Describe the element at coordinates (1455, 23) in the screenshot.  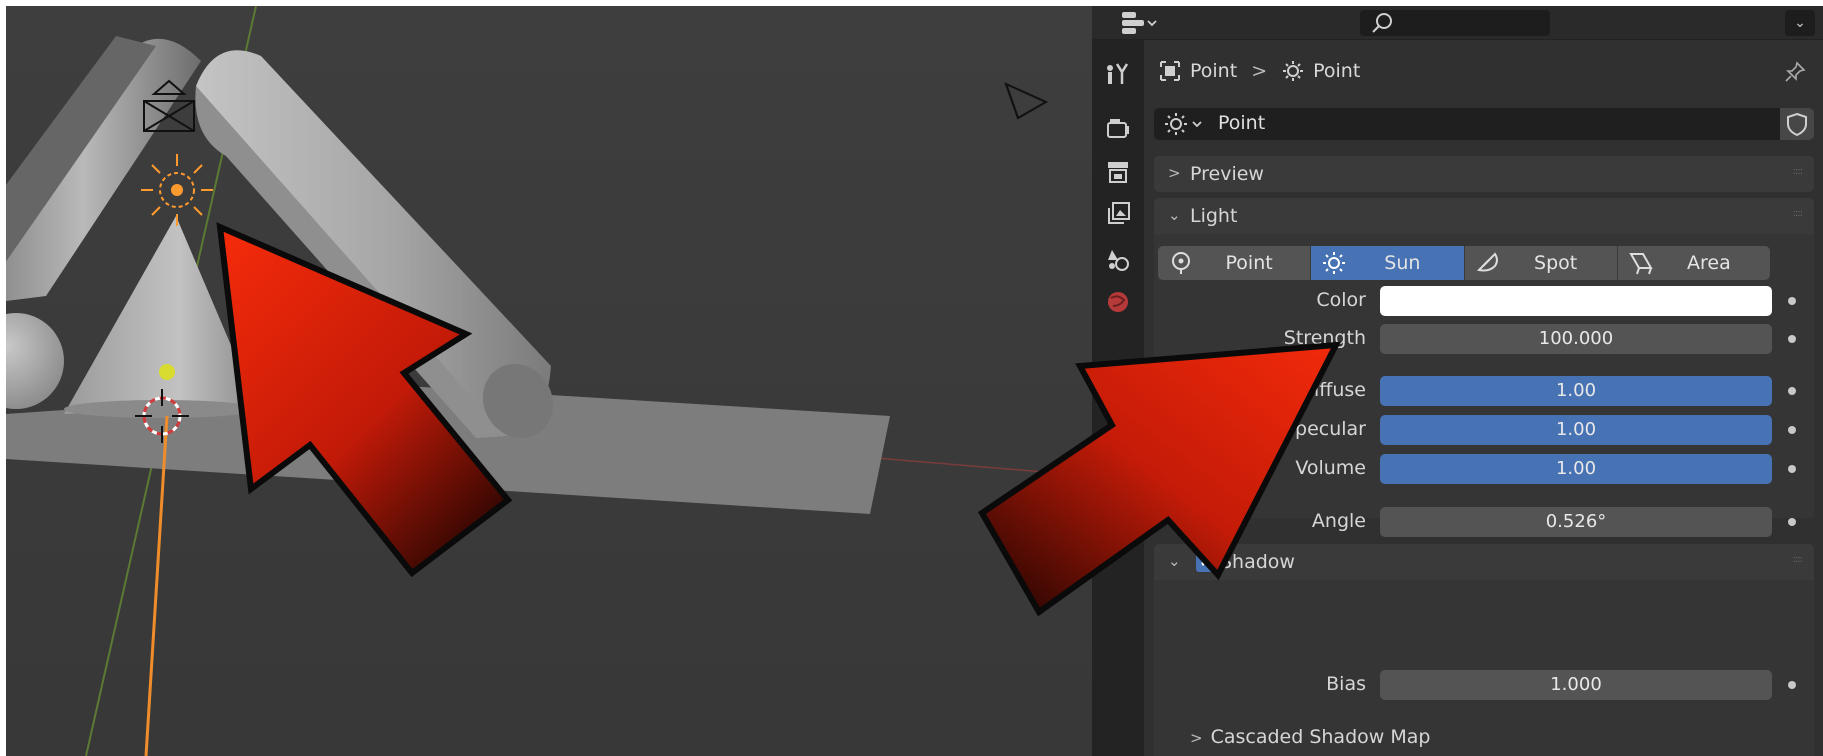
I see `search-field` at that location.